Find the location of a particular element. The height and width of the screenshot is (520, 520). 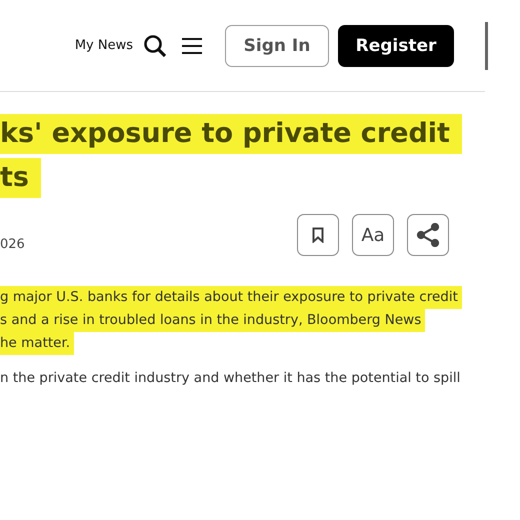

menu-icon is located at coordinates (192, 45).